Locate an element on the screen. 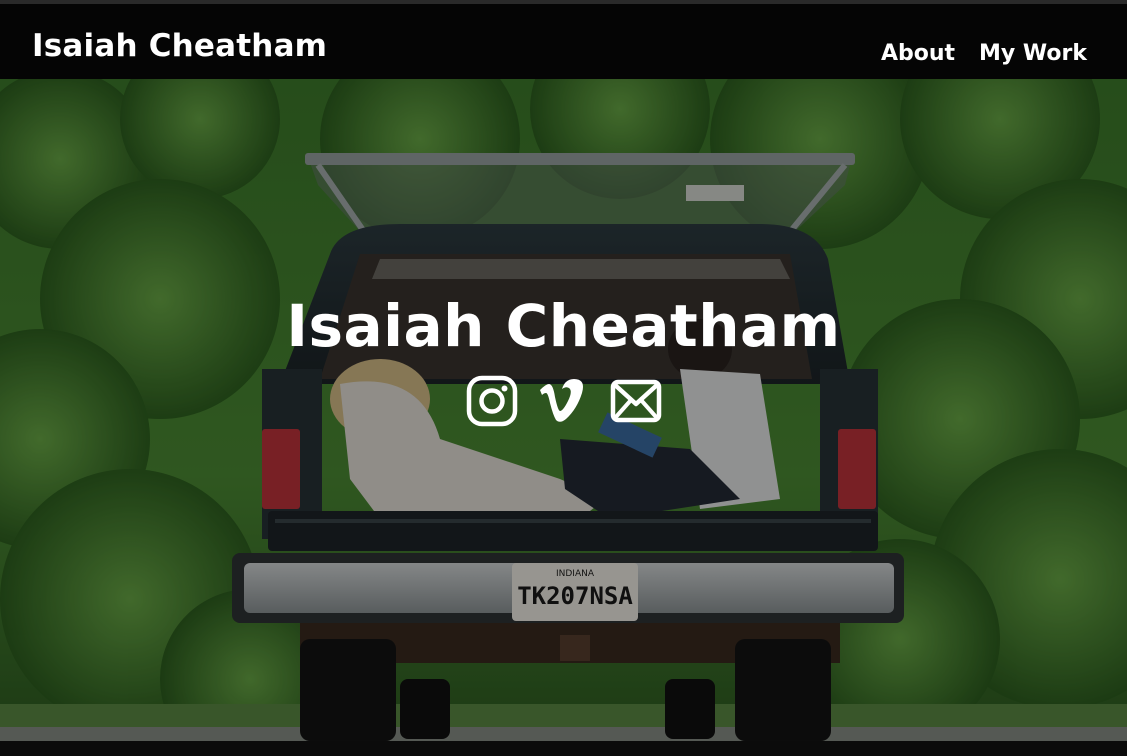  nav-links: About My Work is located at coordinates (984, 53).